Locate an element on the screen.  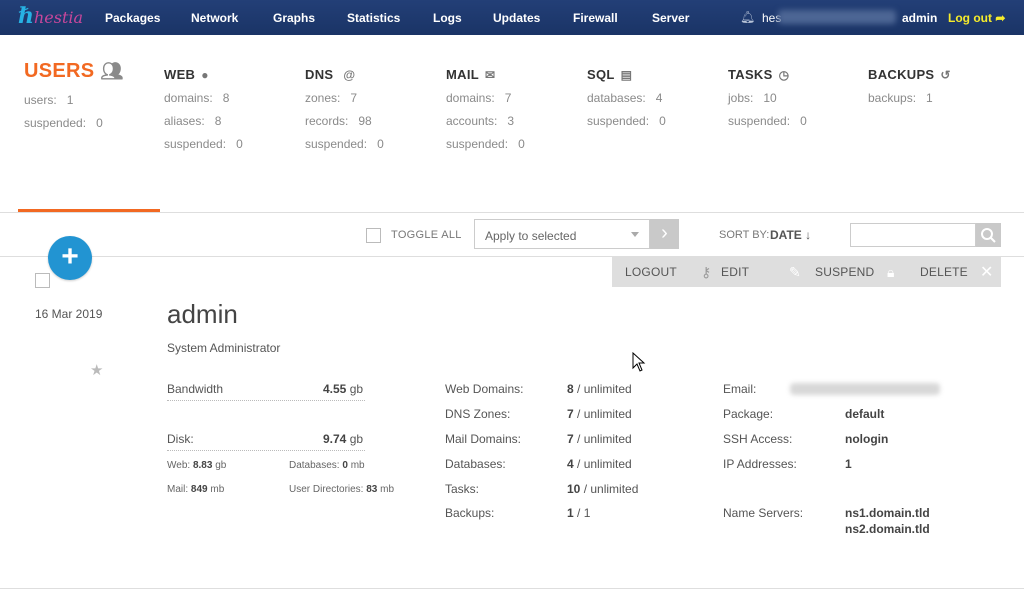
stat-value: 7 is located at coordinates (354, 98).